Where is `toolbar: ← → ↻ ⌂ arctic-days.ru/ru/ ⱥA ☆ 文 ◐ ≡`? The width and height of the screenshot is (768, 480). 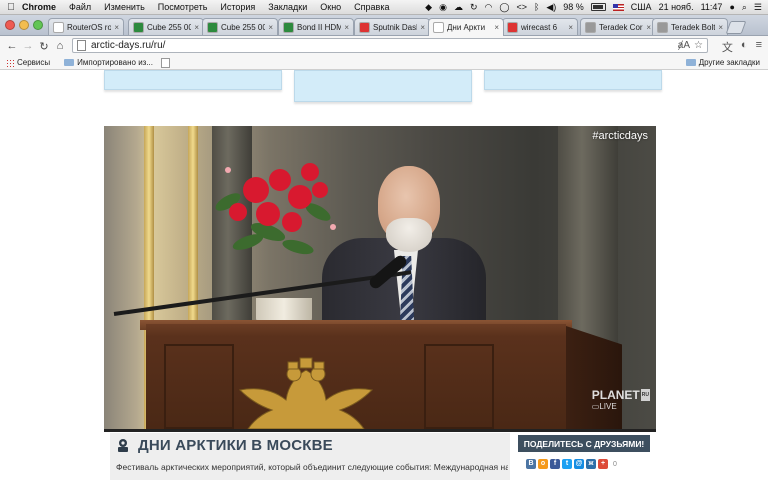
toolbar: ← → ↻ ⌂ arctic-days.ru/ru/ ⱥA ☆ 文 ◐ ≡ is located at coordinates (384, 46).